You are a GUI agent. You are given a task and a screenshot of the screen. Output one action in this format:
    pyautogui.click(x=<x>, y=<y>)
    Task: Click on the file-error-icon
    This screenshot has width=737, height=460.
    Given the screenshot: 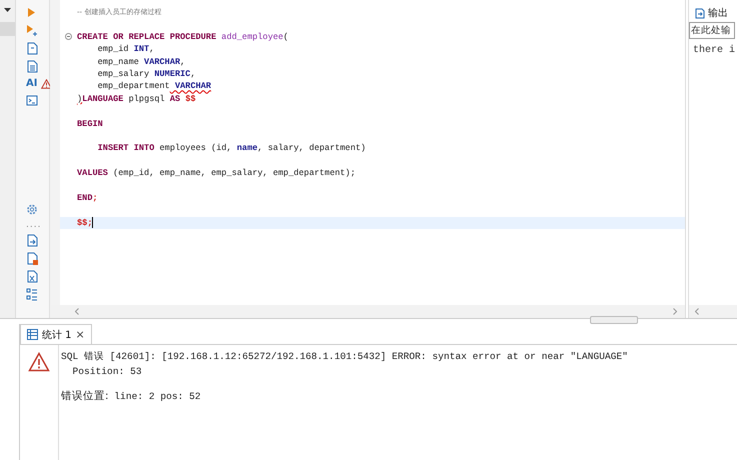 What is the action you would take?
    pyautogui.click(x=32, y=258)
    